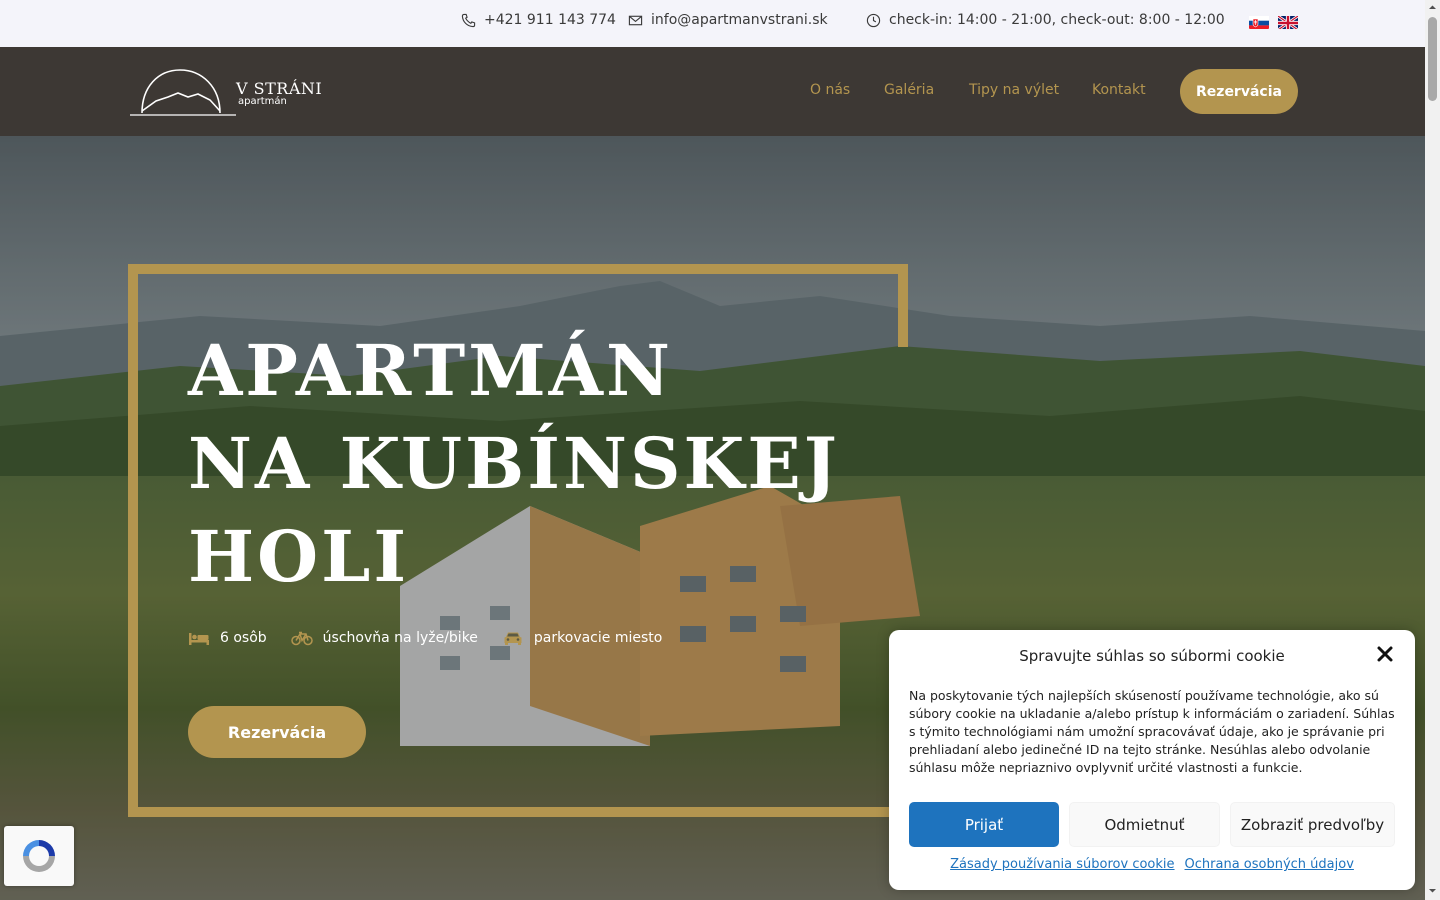 The image size is (1440, 900). What do you see at coordinates (1385, 654) in the screenshot?
I see `close-icon` at bounding box center [1385, 654].